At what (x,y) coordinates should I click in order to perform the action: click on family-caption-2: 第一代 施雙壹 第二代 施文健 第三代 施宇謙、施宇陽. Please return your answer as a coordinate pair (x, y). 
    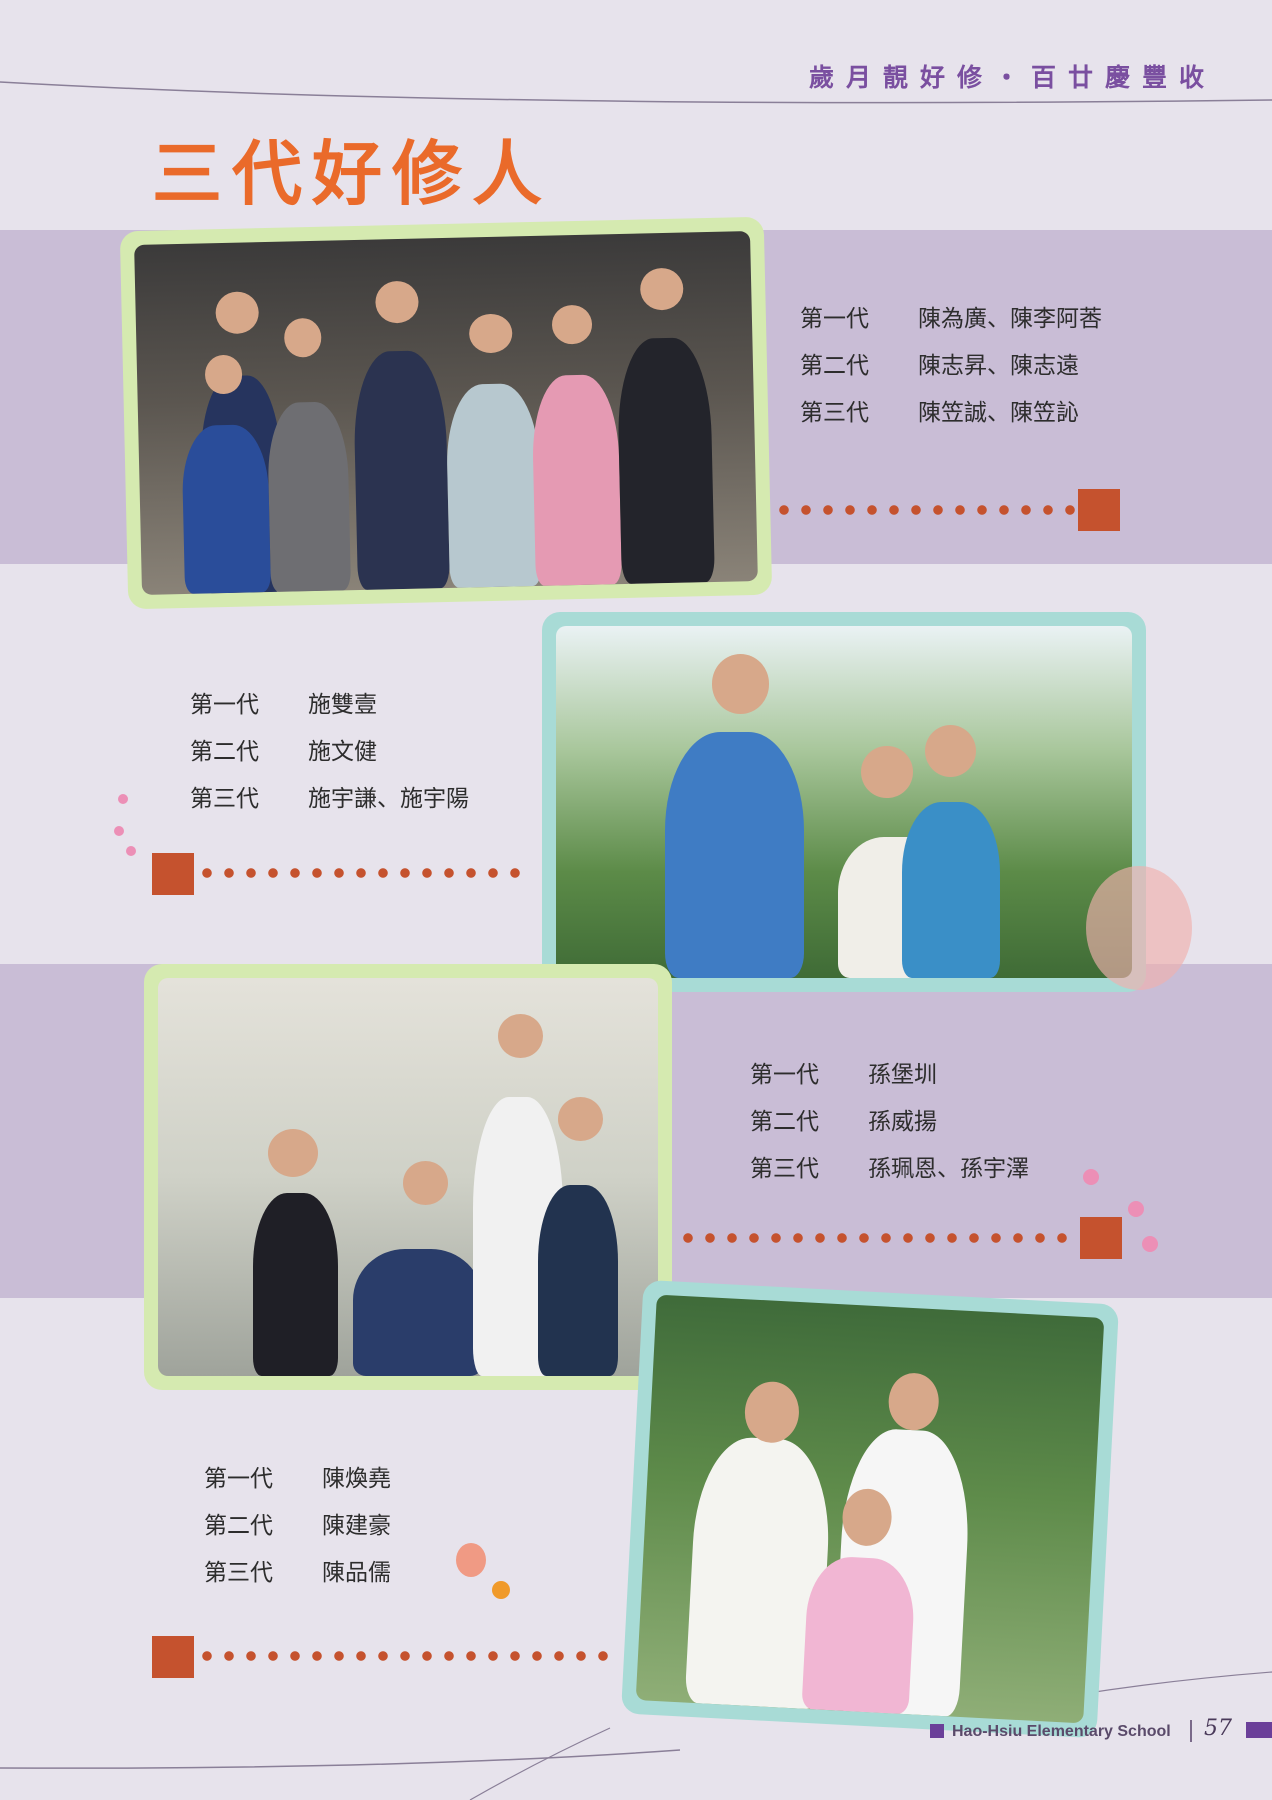
    Looking at the image, I should click on (329, 752).